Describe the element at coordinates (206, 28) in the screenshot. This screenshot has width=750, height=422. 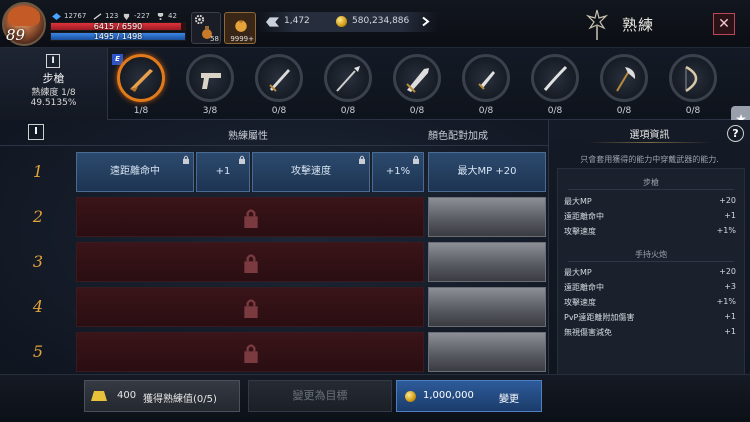
I see `settings-potion-slot: 58` at that location.